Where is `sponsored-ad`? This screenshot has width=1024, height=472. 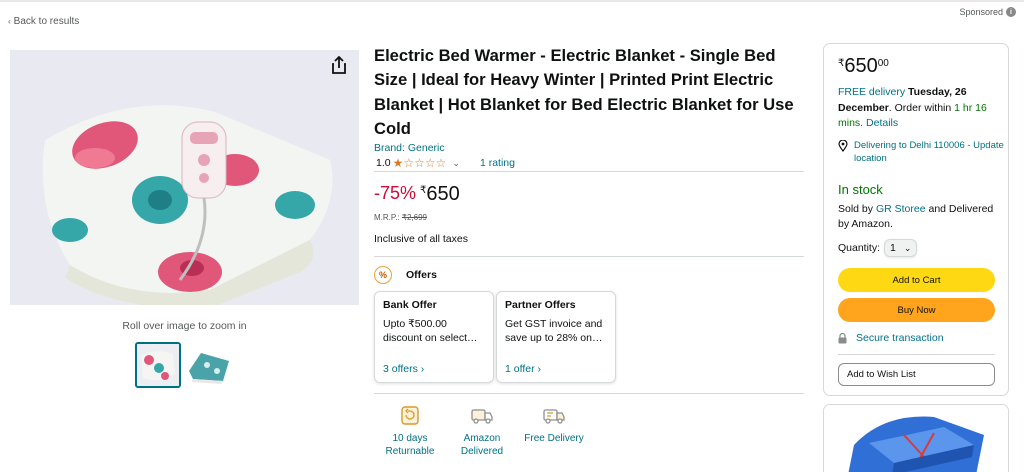
sponsored-ad is located at coordinates (916, 438).